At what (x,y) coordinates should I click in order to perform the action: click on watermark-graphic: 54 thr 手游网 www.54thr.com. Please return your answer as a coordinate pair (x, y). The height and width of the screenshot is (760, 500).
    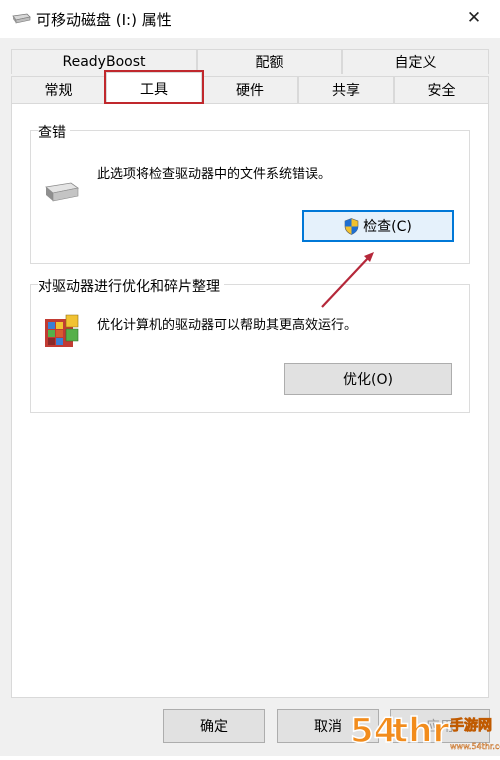
    Looking at the image, I should click on (424, 731).